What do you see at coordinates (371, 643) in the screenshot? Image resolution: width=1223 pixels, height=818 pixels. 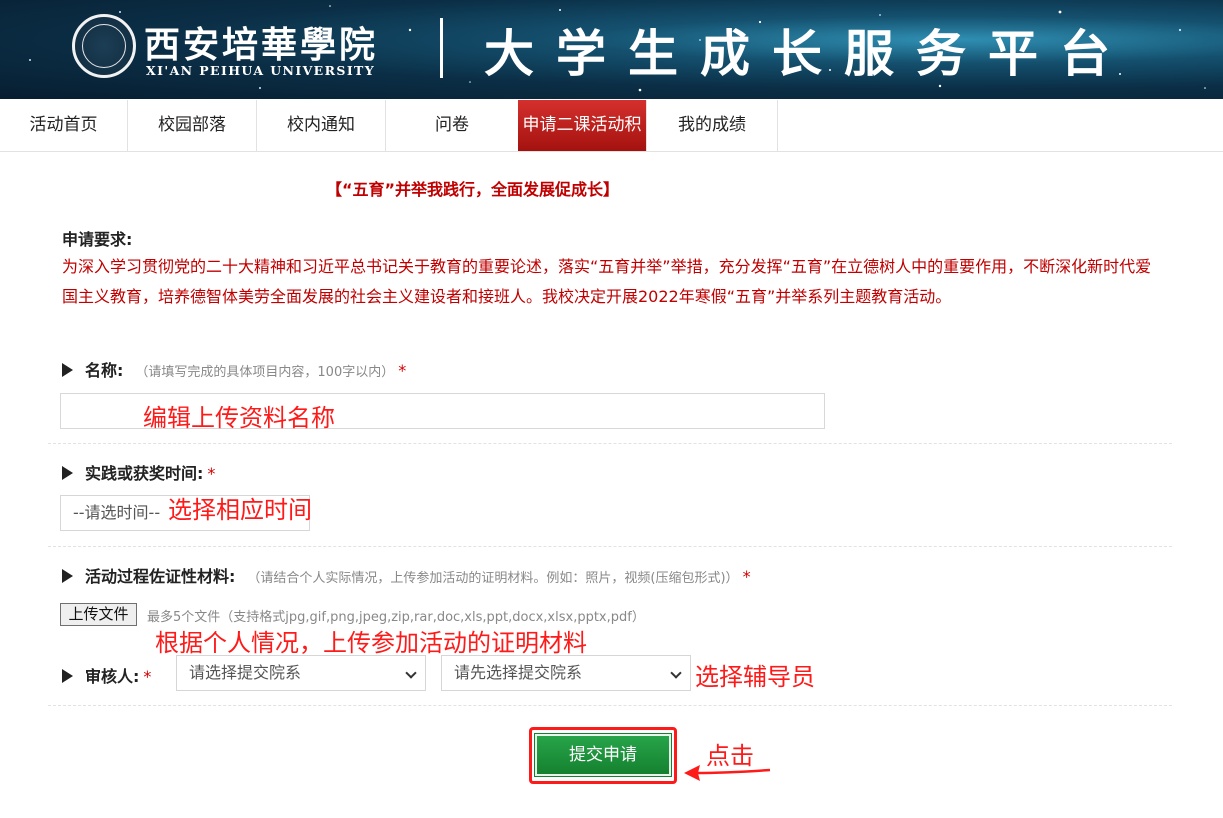 I see `annotation-materials: 根据个人情况，上传参加活动的证明材料` at bounding box center [371, 643].